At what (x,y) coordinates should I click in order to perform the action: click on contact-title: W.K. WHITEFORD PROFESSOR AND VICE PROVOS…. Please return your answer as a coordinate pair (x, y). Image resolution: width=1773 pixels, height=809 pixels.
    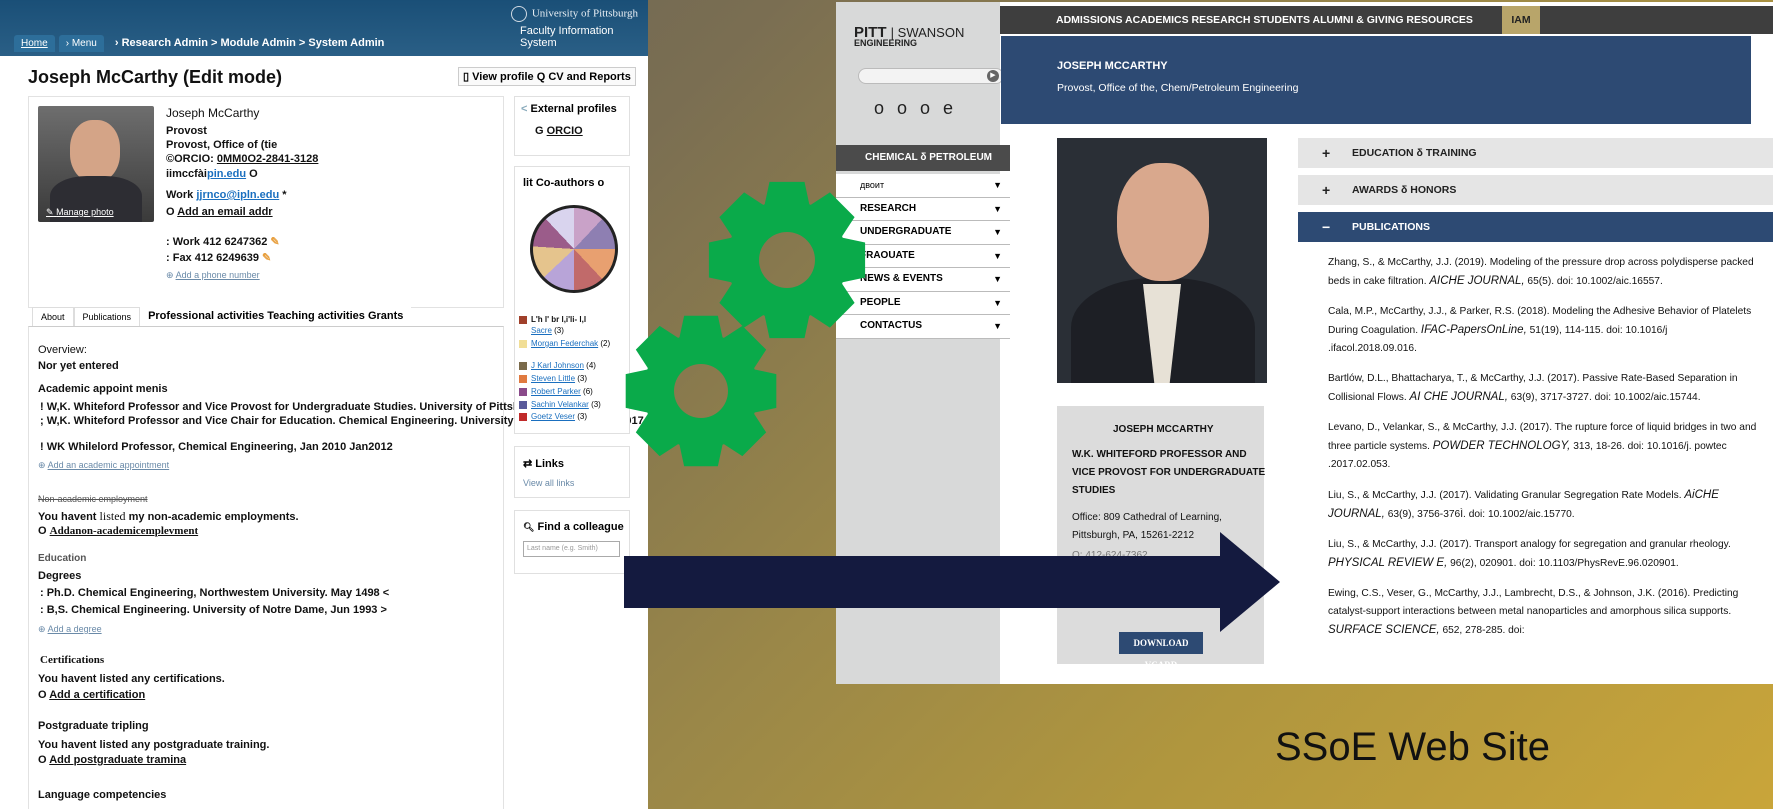
    Looking at the image, I should click on (1169, 472).